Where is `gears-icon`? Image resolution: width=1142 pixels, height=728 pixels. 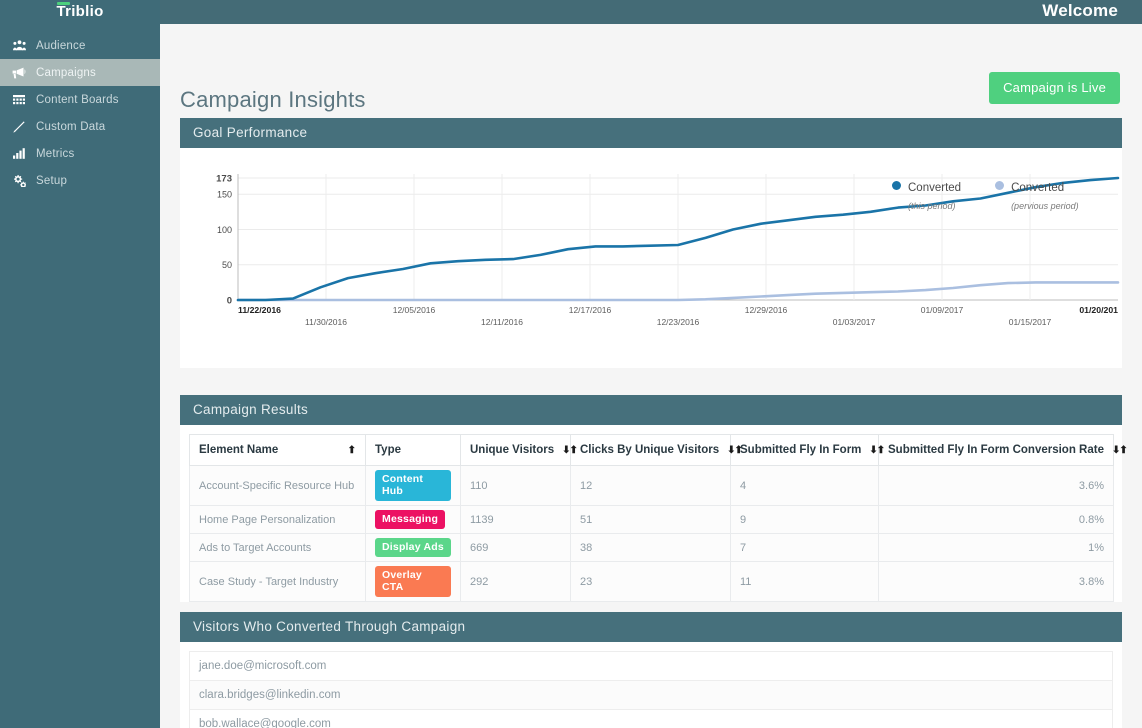
gears-icon is located at coordinates (19, 180).